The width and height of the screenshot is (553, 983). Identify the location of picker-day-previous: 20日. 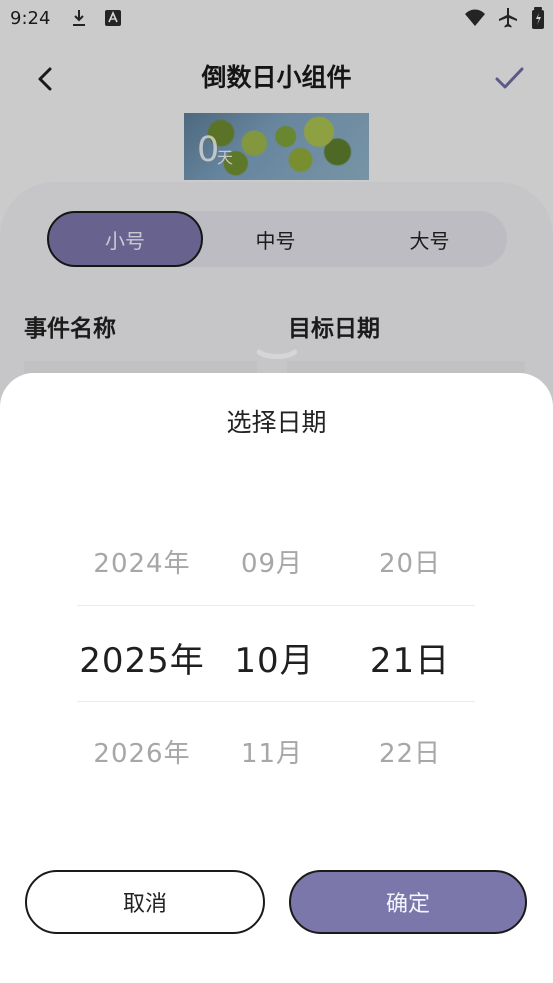
(410, 561).